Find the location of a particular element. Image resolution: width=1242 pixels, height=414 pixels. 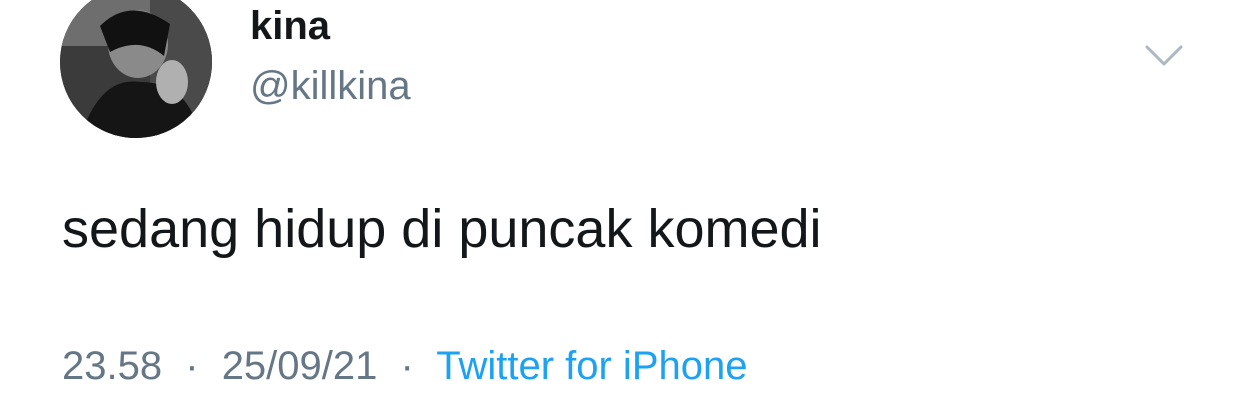

chevron-down-icon is located at coordinates (1164, 56).